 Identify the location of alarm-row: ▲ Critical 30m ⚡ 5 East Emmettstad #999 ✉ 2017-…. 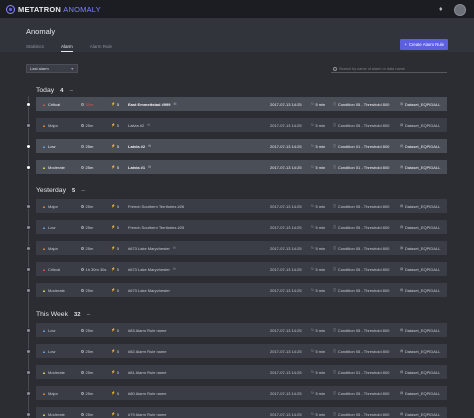
(241, 104).